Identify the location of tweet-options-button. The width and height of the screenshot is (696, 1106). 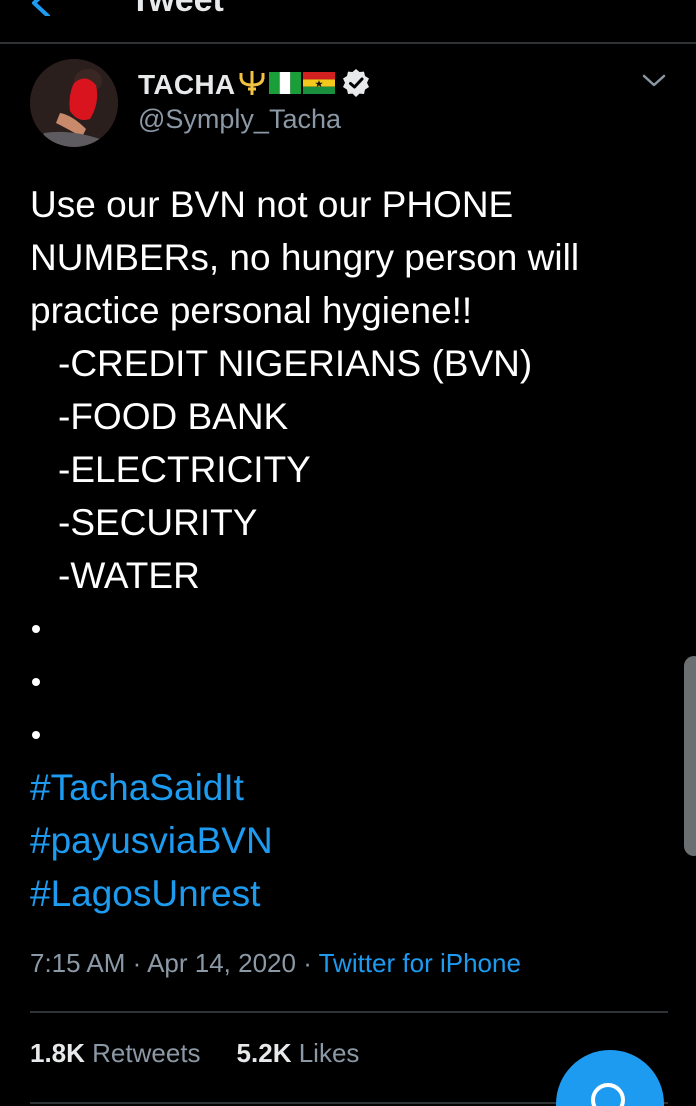
(654, 81).